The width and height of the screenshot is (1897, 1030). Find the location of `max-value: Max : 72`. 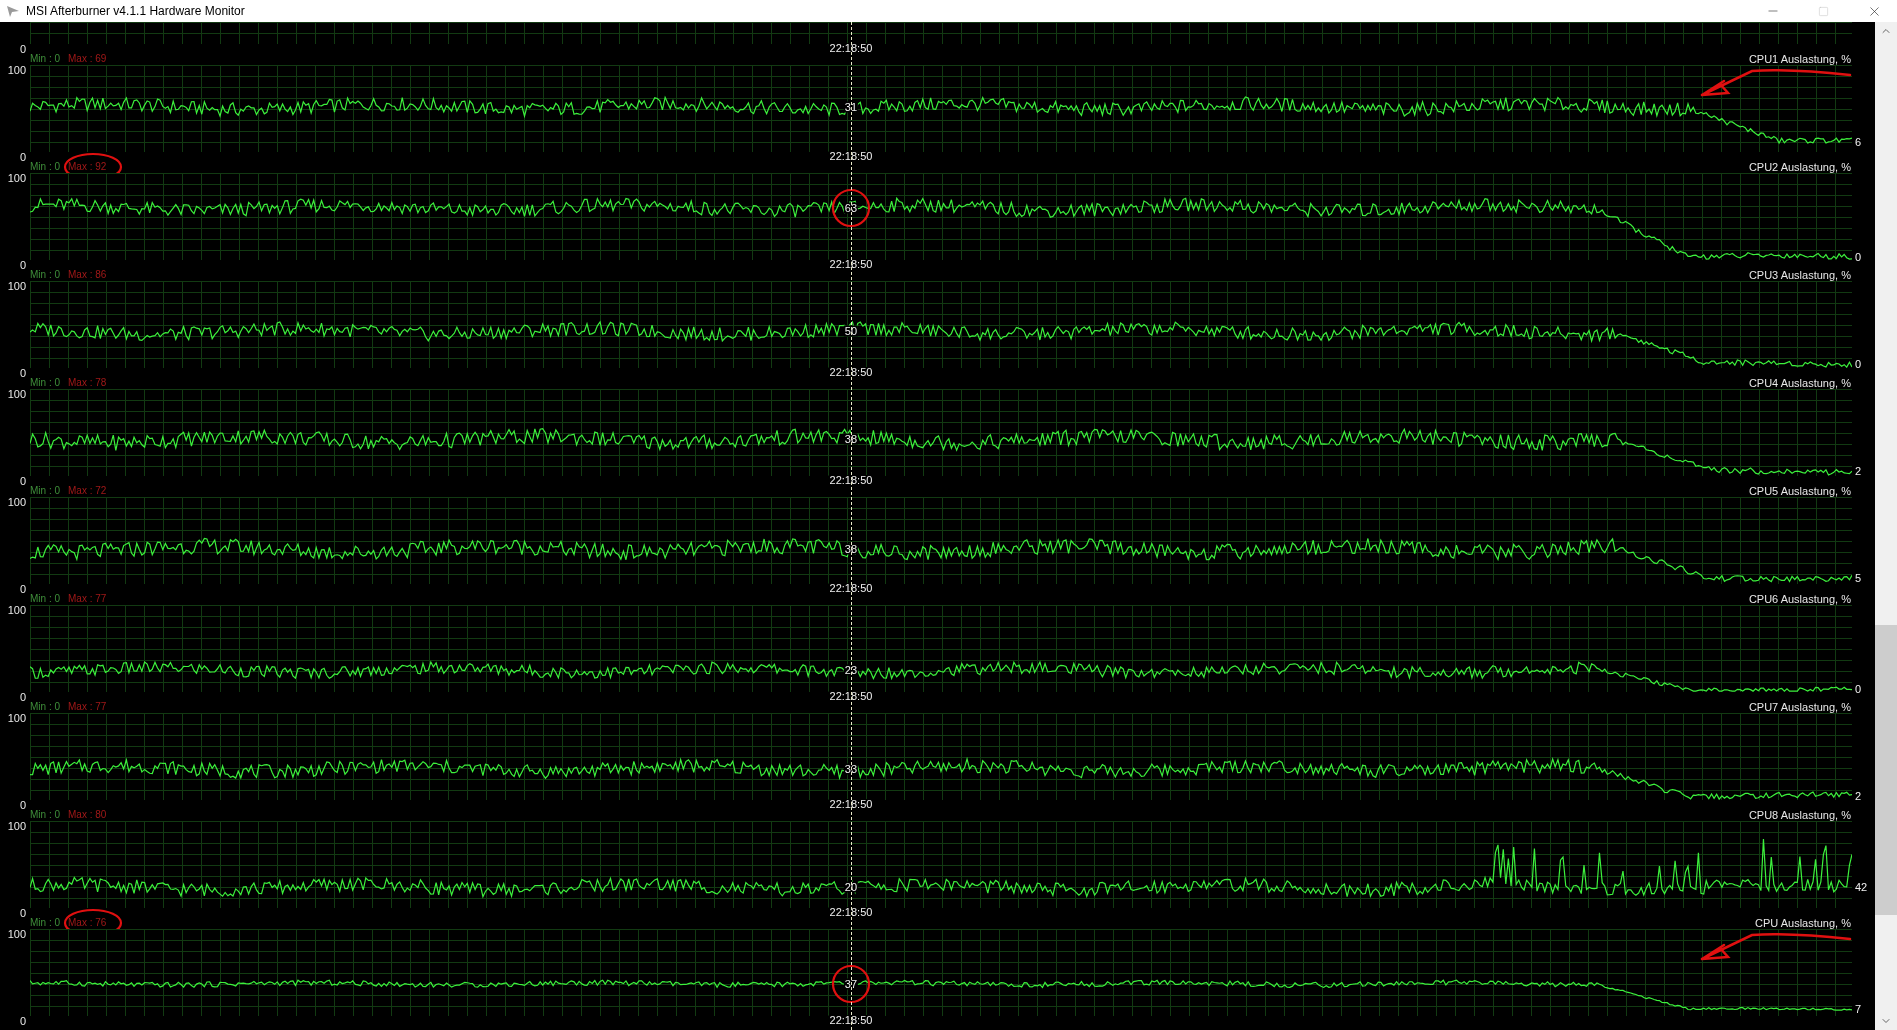

max-value: Max : 72 is located at coordinates (87, 490).